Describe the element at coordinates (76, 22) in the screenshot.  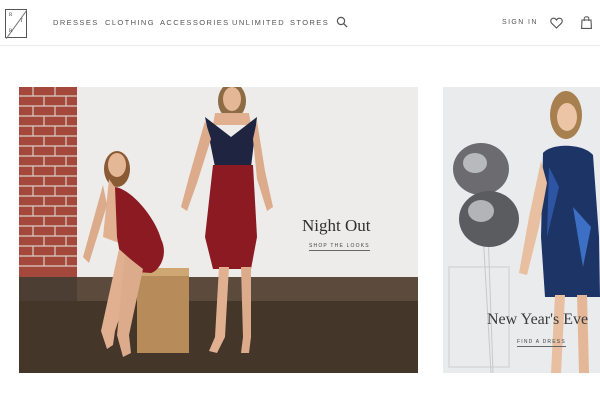
I see `nav-dresses: DRESSES` at that location.